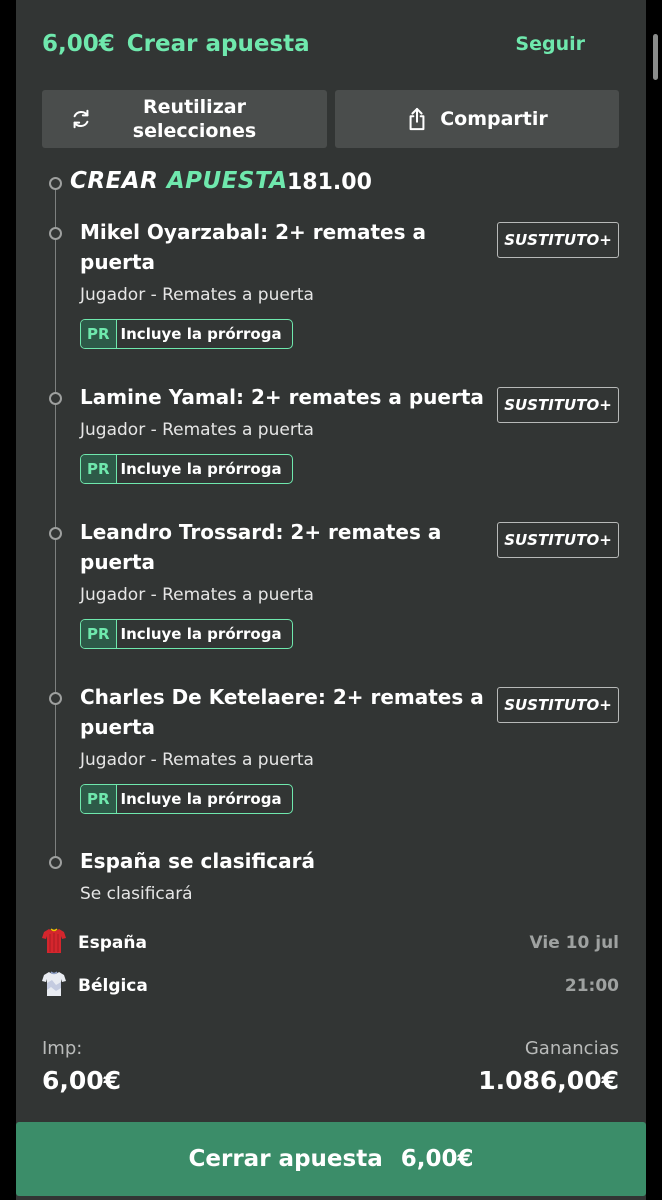  I want to click on header-stake: 6,00€, so click(78, 44).